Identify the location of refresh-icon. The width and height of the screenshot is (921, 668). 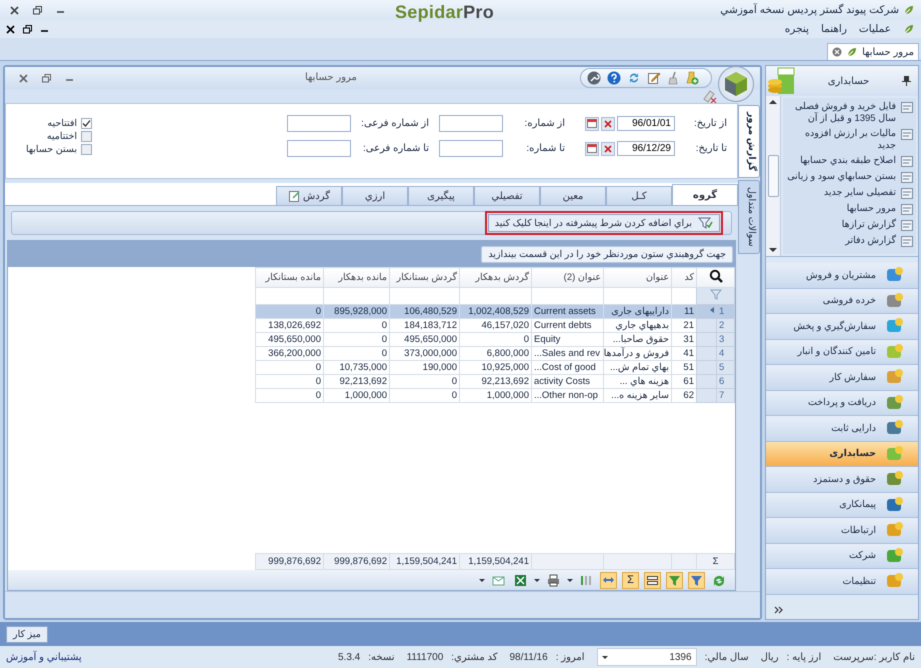
(634, 78).